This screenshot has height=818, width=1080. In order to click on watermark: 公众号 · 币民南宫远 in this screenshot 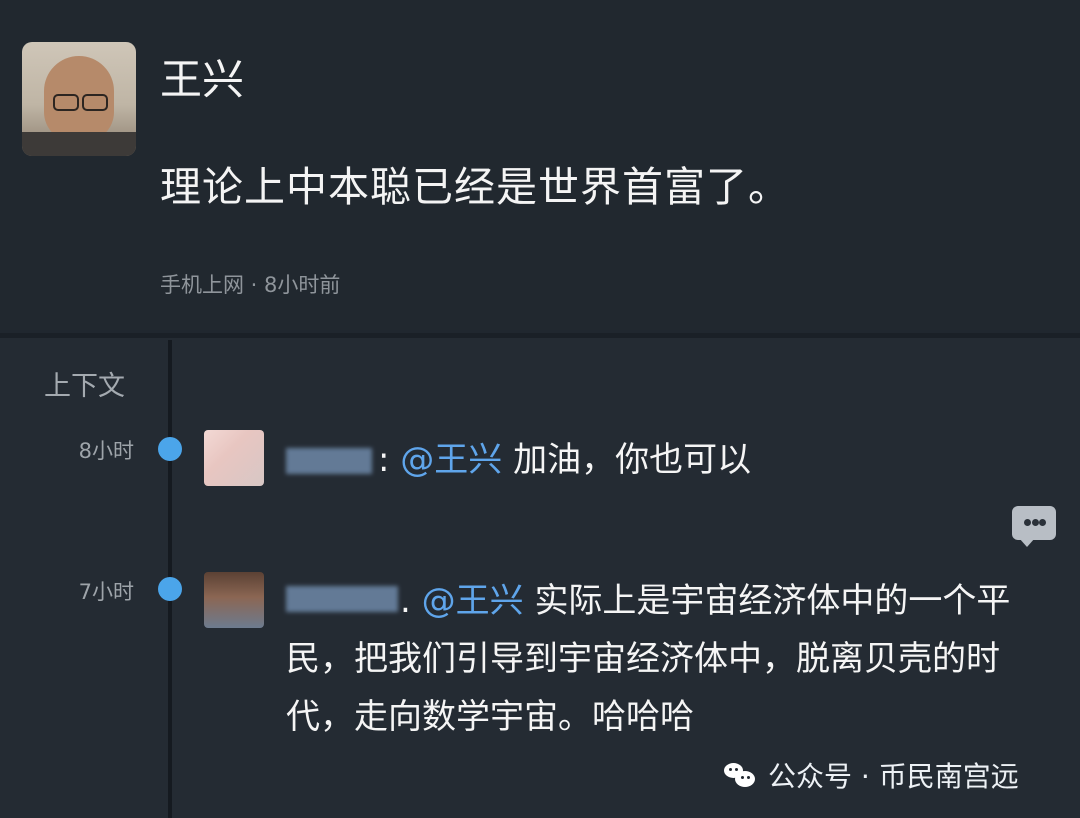, I will do `click(871, 775)`.